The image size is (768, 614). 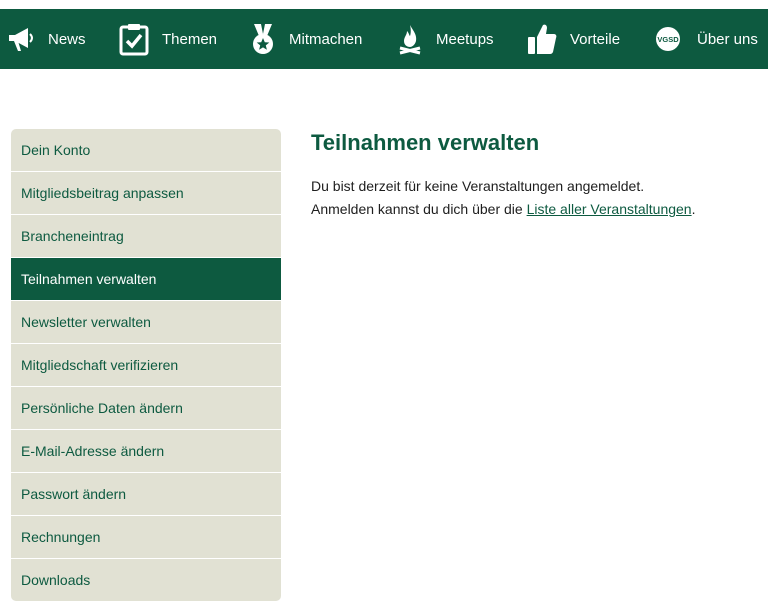 What do you see at coordinates (146, 537) in the screenshot?
I see `sidebar-item-rechnungen: Rechnungen` at bounding box center [146, 537].